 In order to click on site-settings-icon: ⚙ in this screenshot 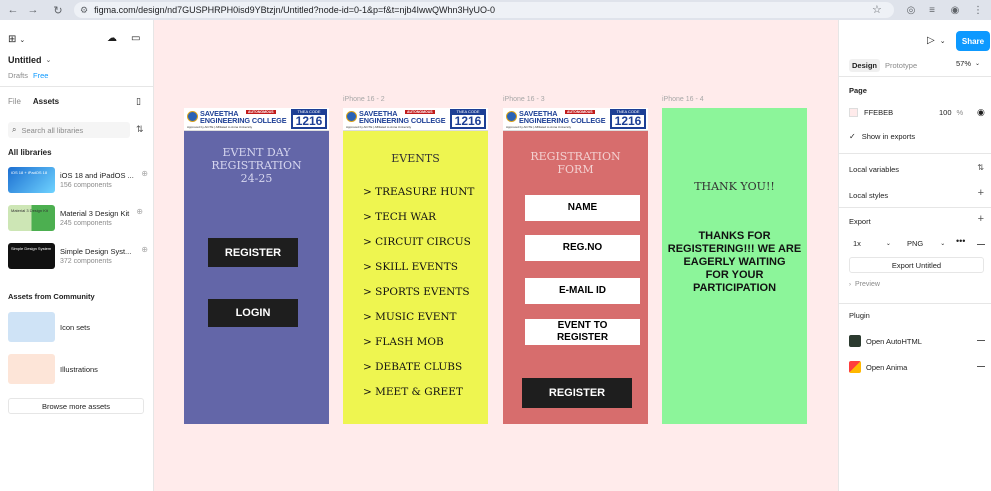, I will do `click(84, 10)`.